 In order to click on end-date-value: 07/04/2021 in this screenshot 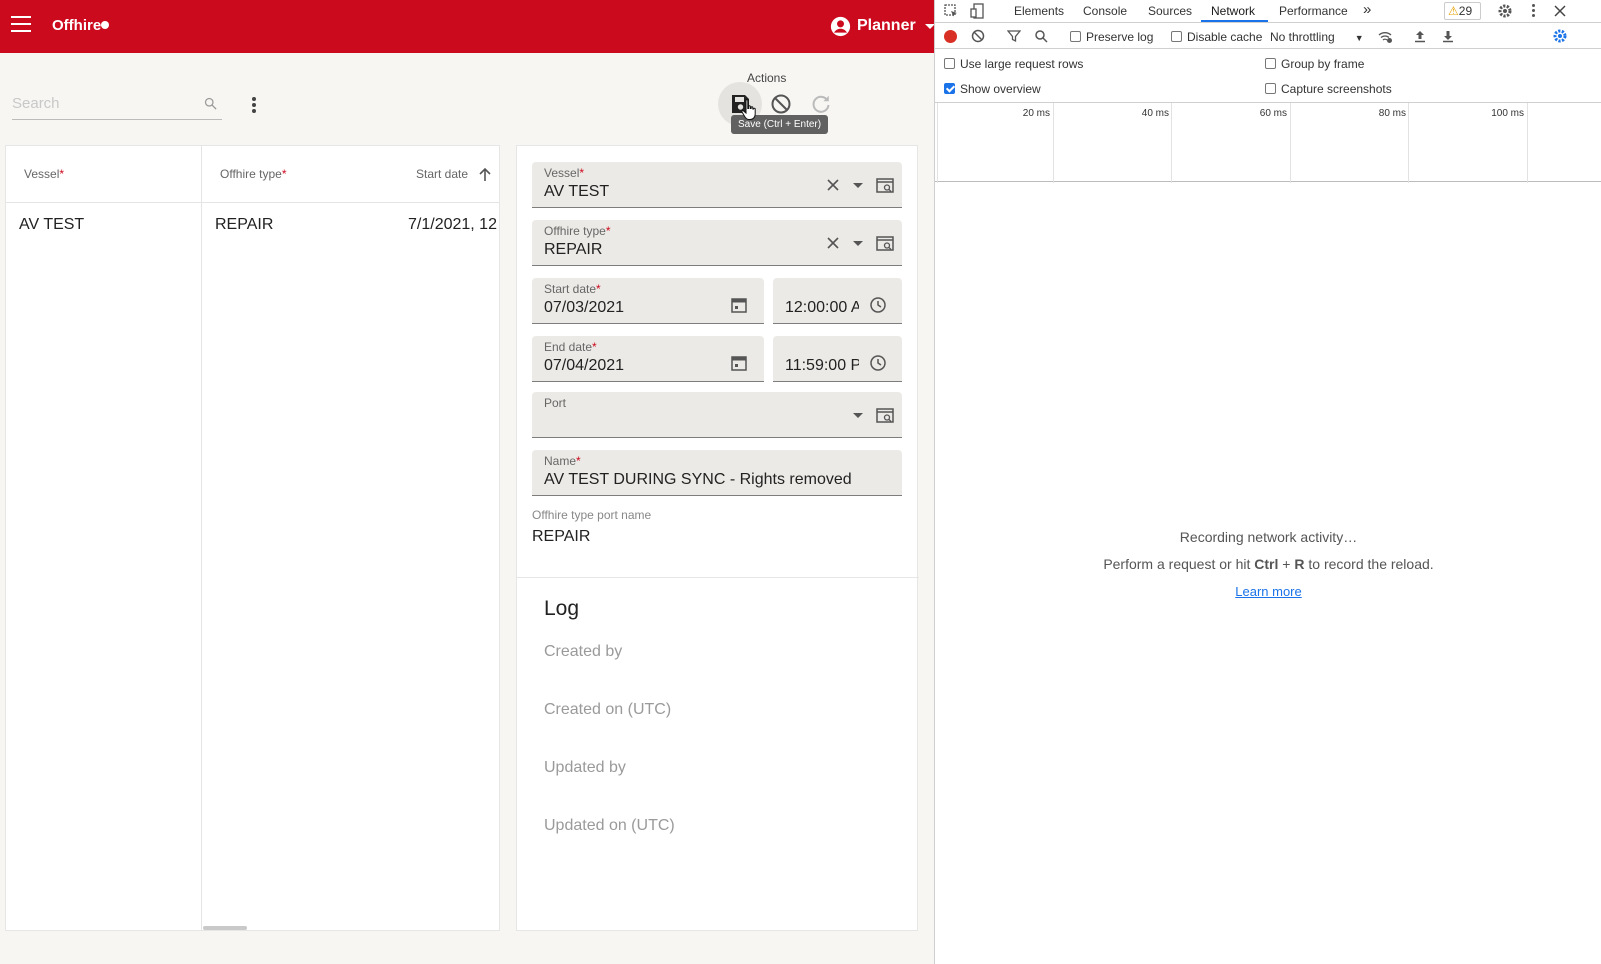, I will do `click(584, 365)`.